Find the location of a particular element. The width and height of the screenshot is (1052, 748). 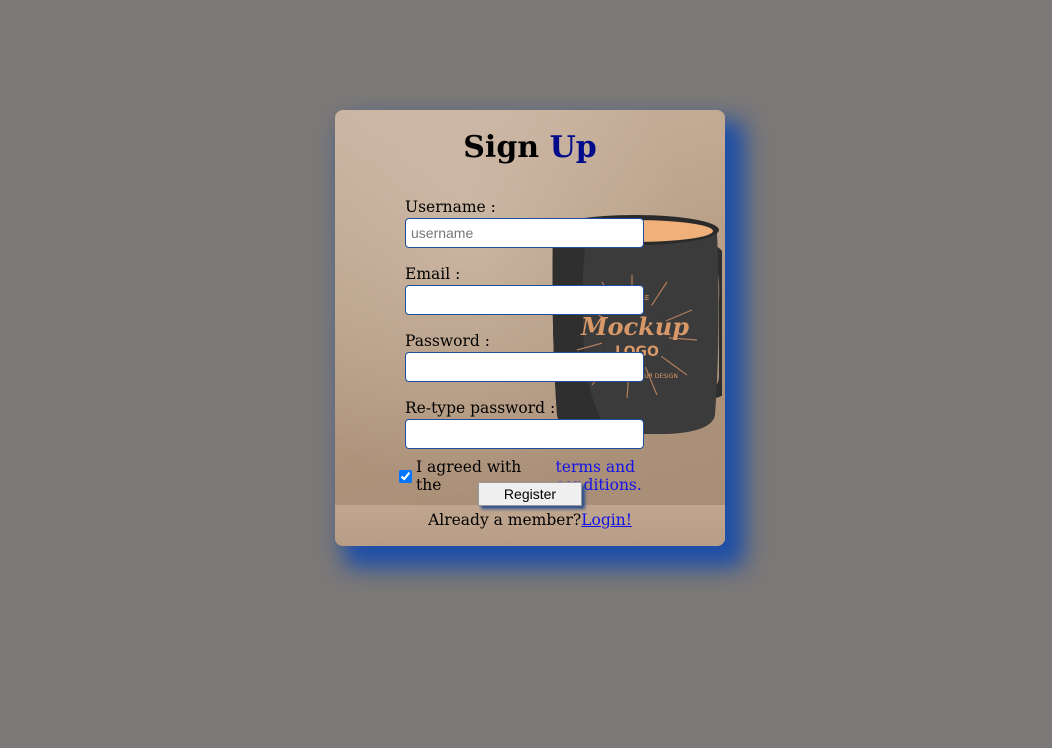

password-label: Password : is located at coordinates (447, 341).